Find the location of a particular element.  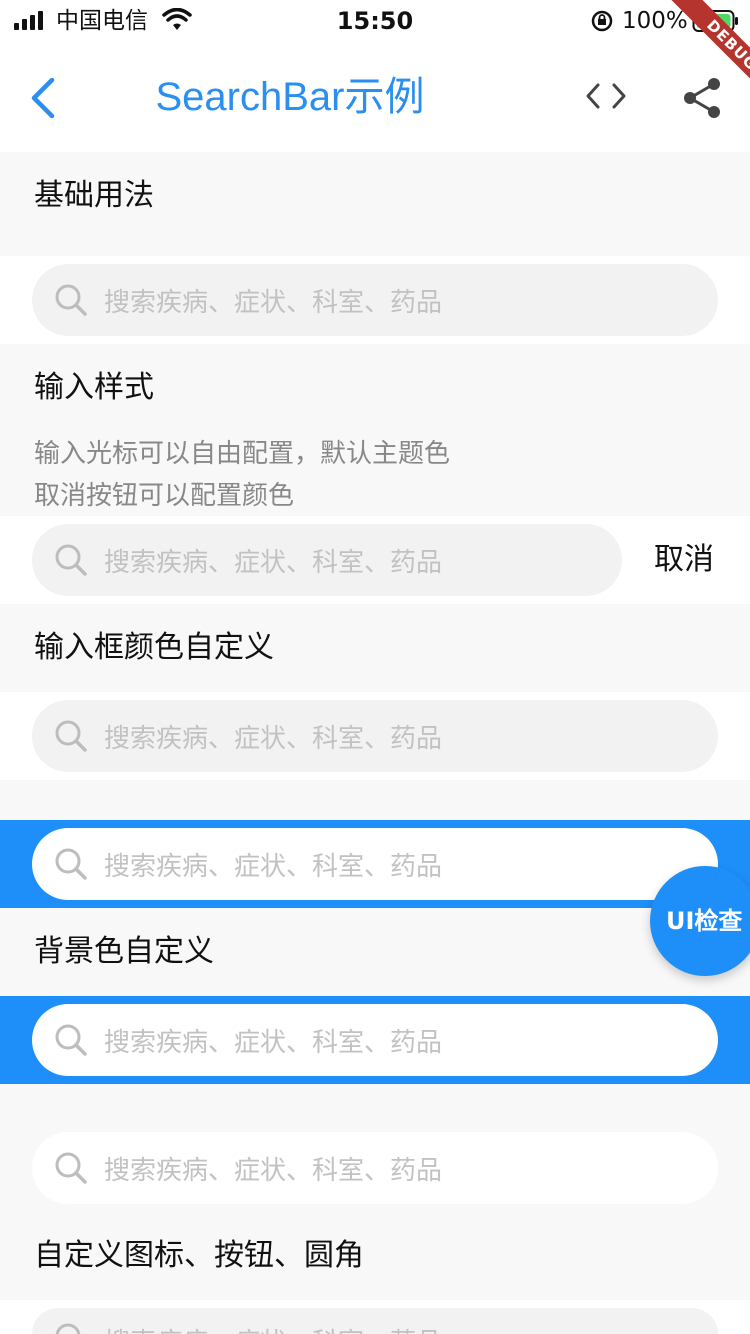

section-heading-input-color: 输入框颜色自定义 is located at coordinates (154, 647).